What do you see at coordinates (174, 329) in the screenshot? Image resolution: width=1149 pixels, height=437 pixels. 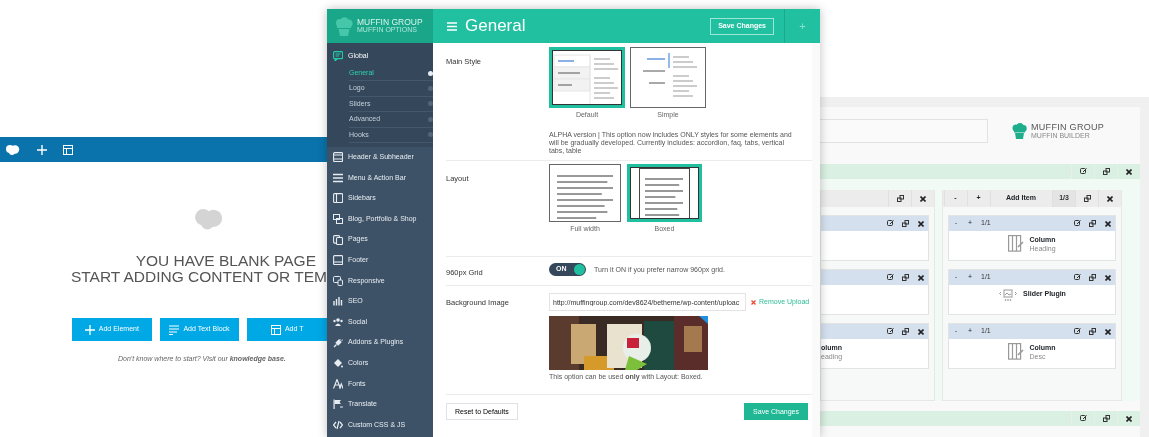 I see `text-lines-icon` at bounding box center [174, 329].